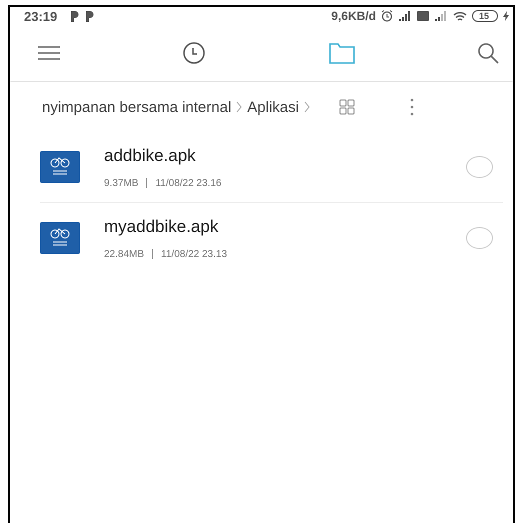 Image resolution: width=527 pixels, height=526 pixels. Describe the element at coordinates (41, 16) in the screenshot. I see `status-time: 23:19` at that location.